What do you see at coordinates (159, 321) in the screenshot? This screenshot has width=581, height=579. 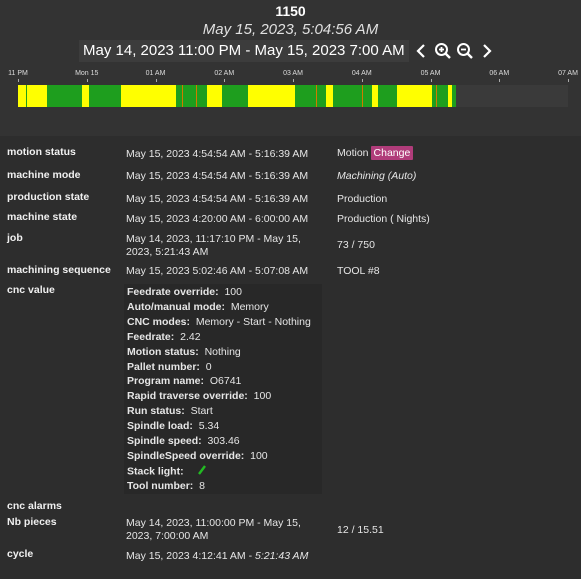 I see `cnc-value-key: CNC modes:` at bounding box center [159, 321].